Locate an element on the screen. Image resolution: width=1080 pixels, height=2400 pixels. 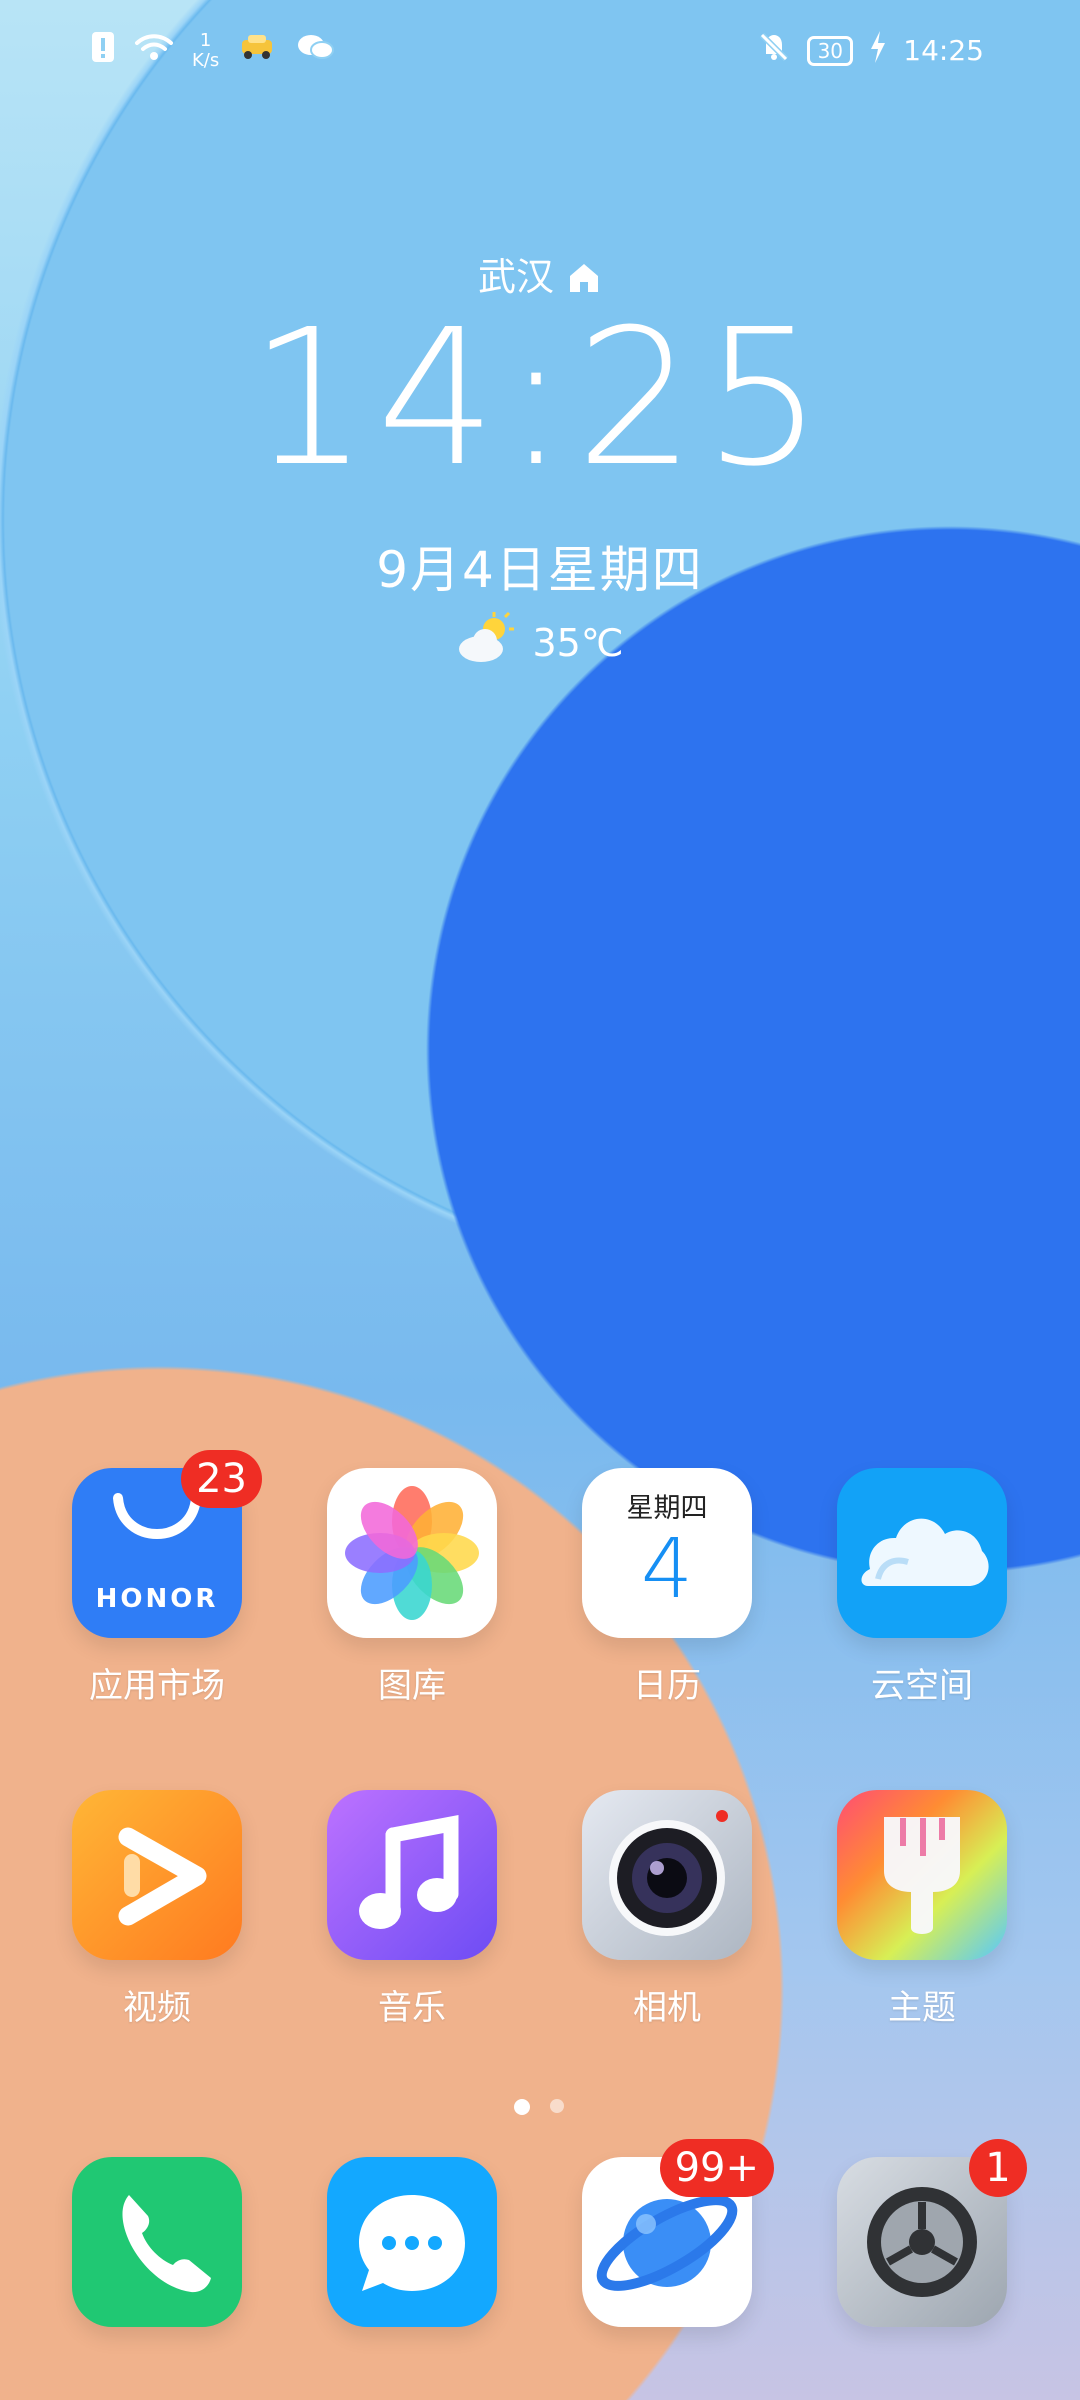
network-speed-unit: K/s is located at coordinates (206, 60).